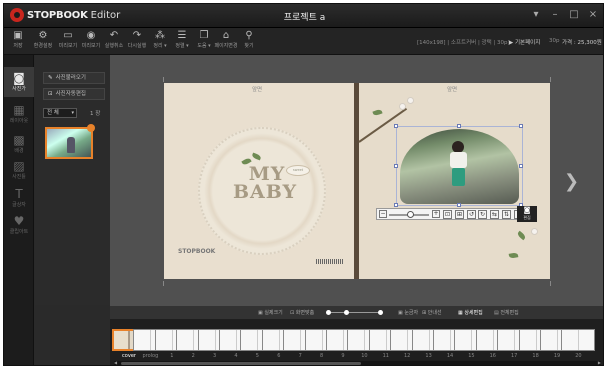 The width and height of the screenshot is (607, 369). I want to click on photo-thumbnail, so click(70, 141).